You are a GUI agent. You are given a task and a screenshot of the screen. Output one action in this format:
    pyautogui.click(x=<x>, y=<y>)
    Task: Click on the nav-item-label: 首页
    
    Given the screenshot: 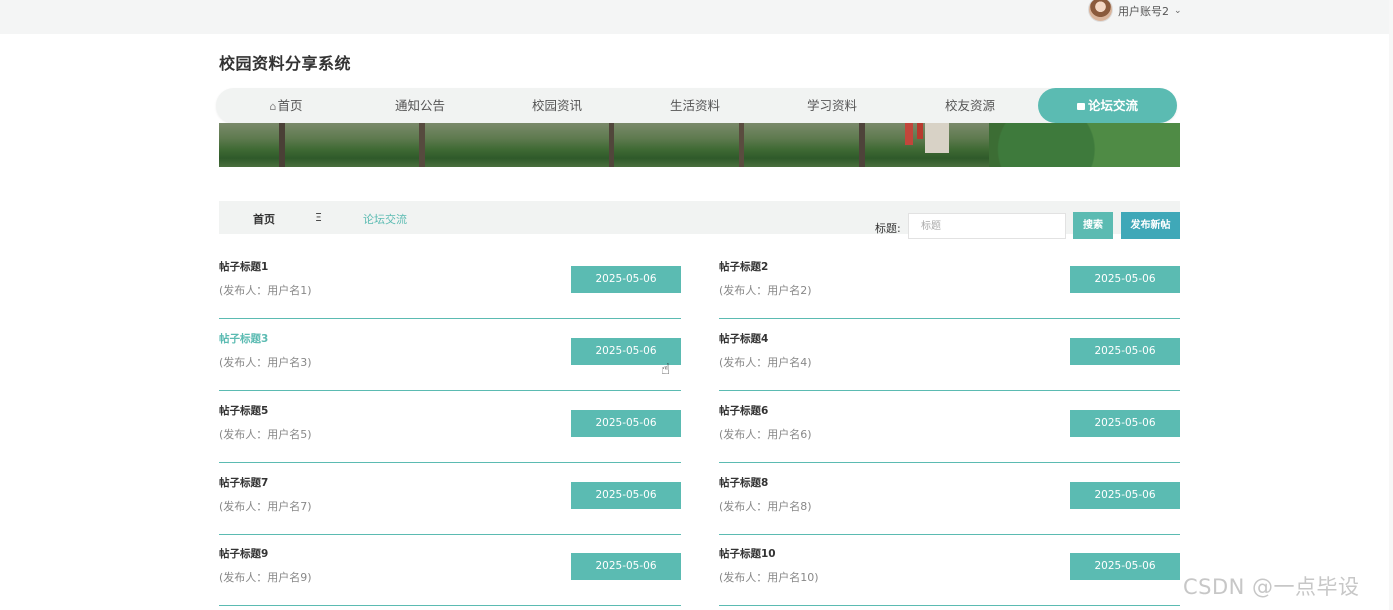 What is the action you would take?
    pyautogui.click(x=290, y=105)
    